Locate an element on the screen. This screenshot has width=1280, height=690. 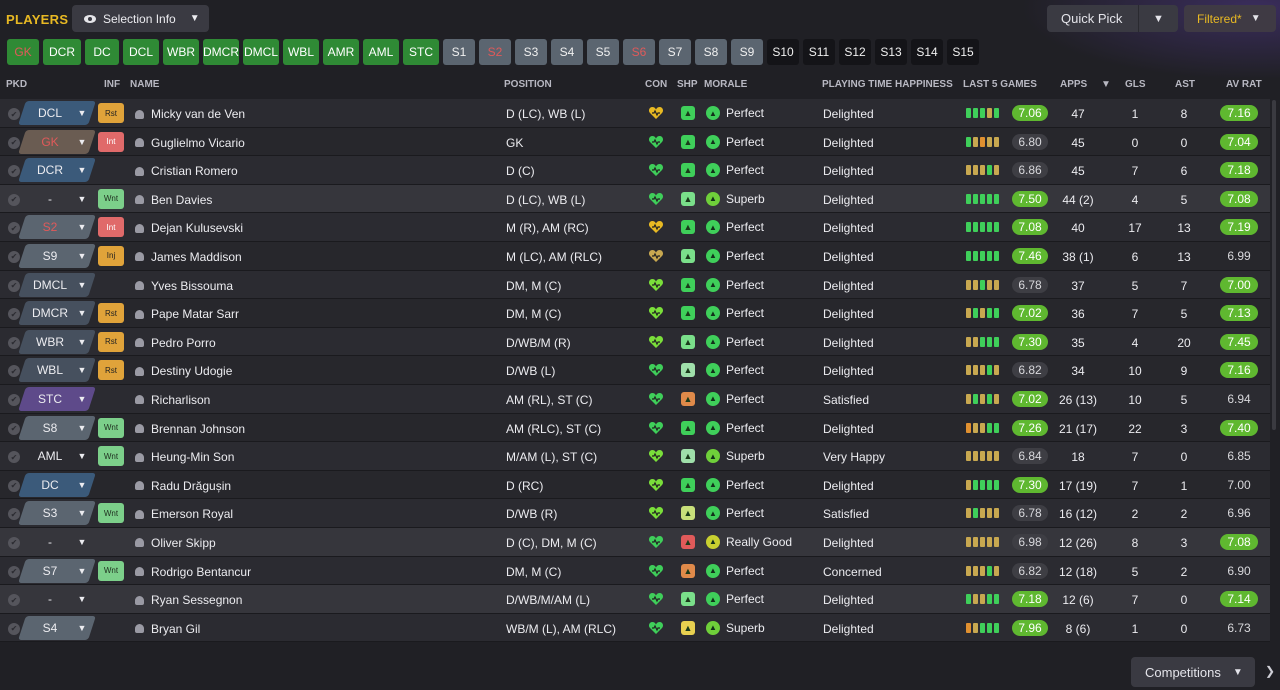
position-button-s7: S7 is located at coordinates (675, 52).